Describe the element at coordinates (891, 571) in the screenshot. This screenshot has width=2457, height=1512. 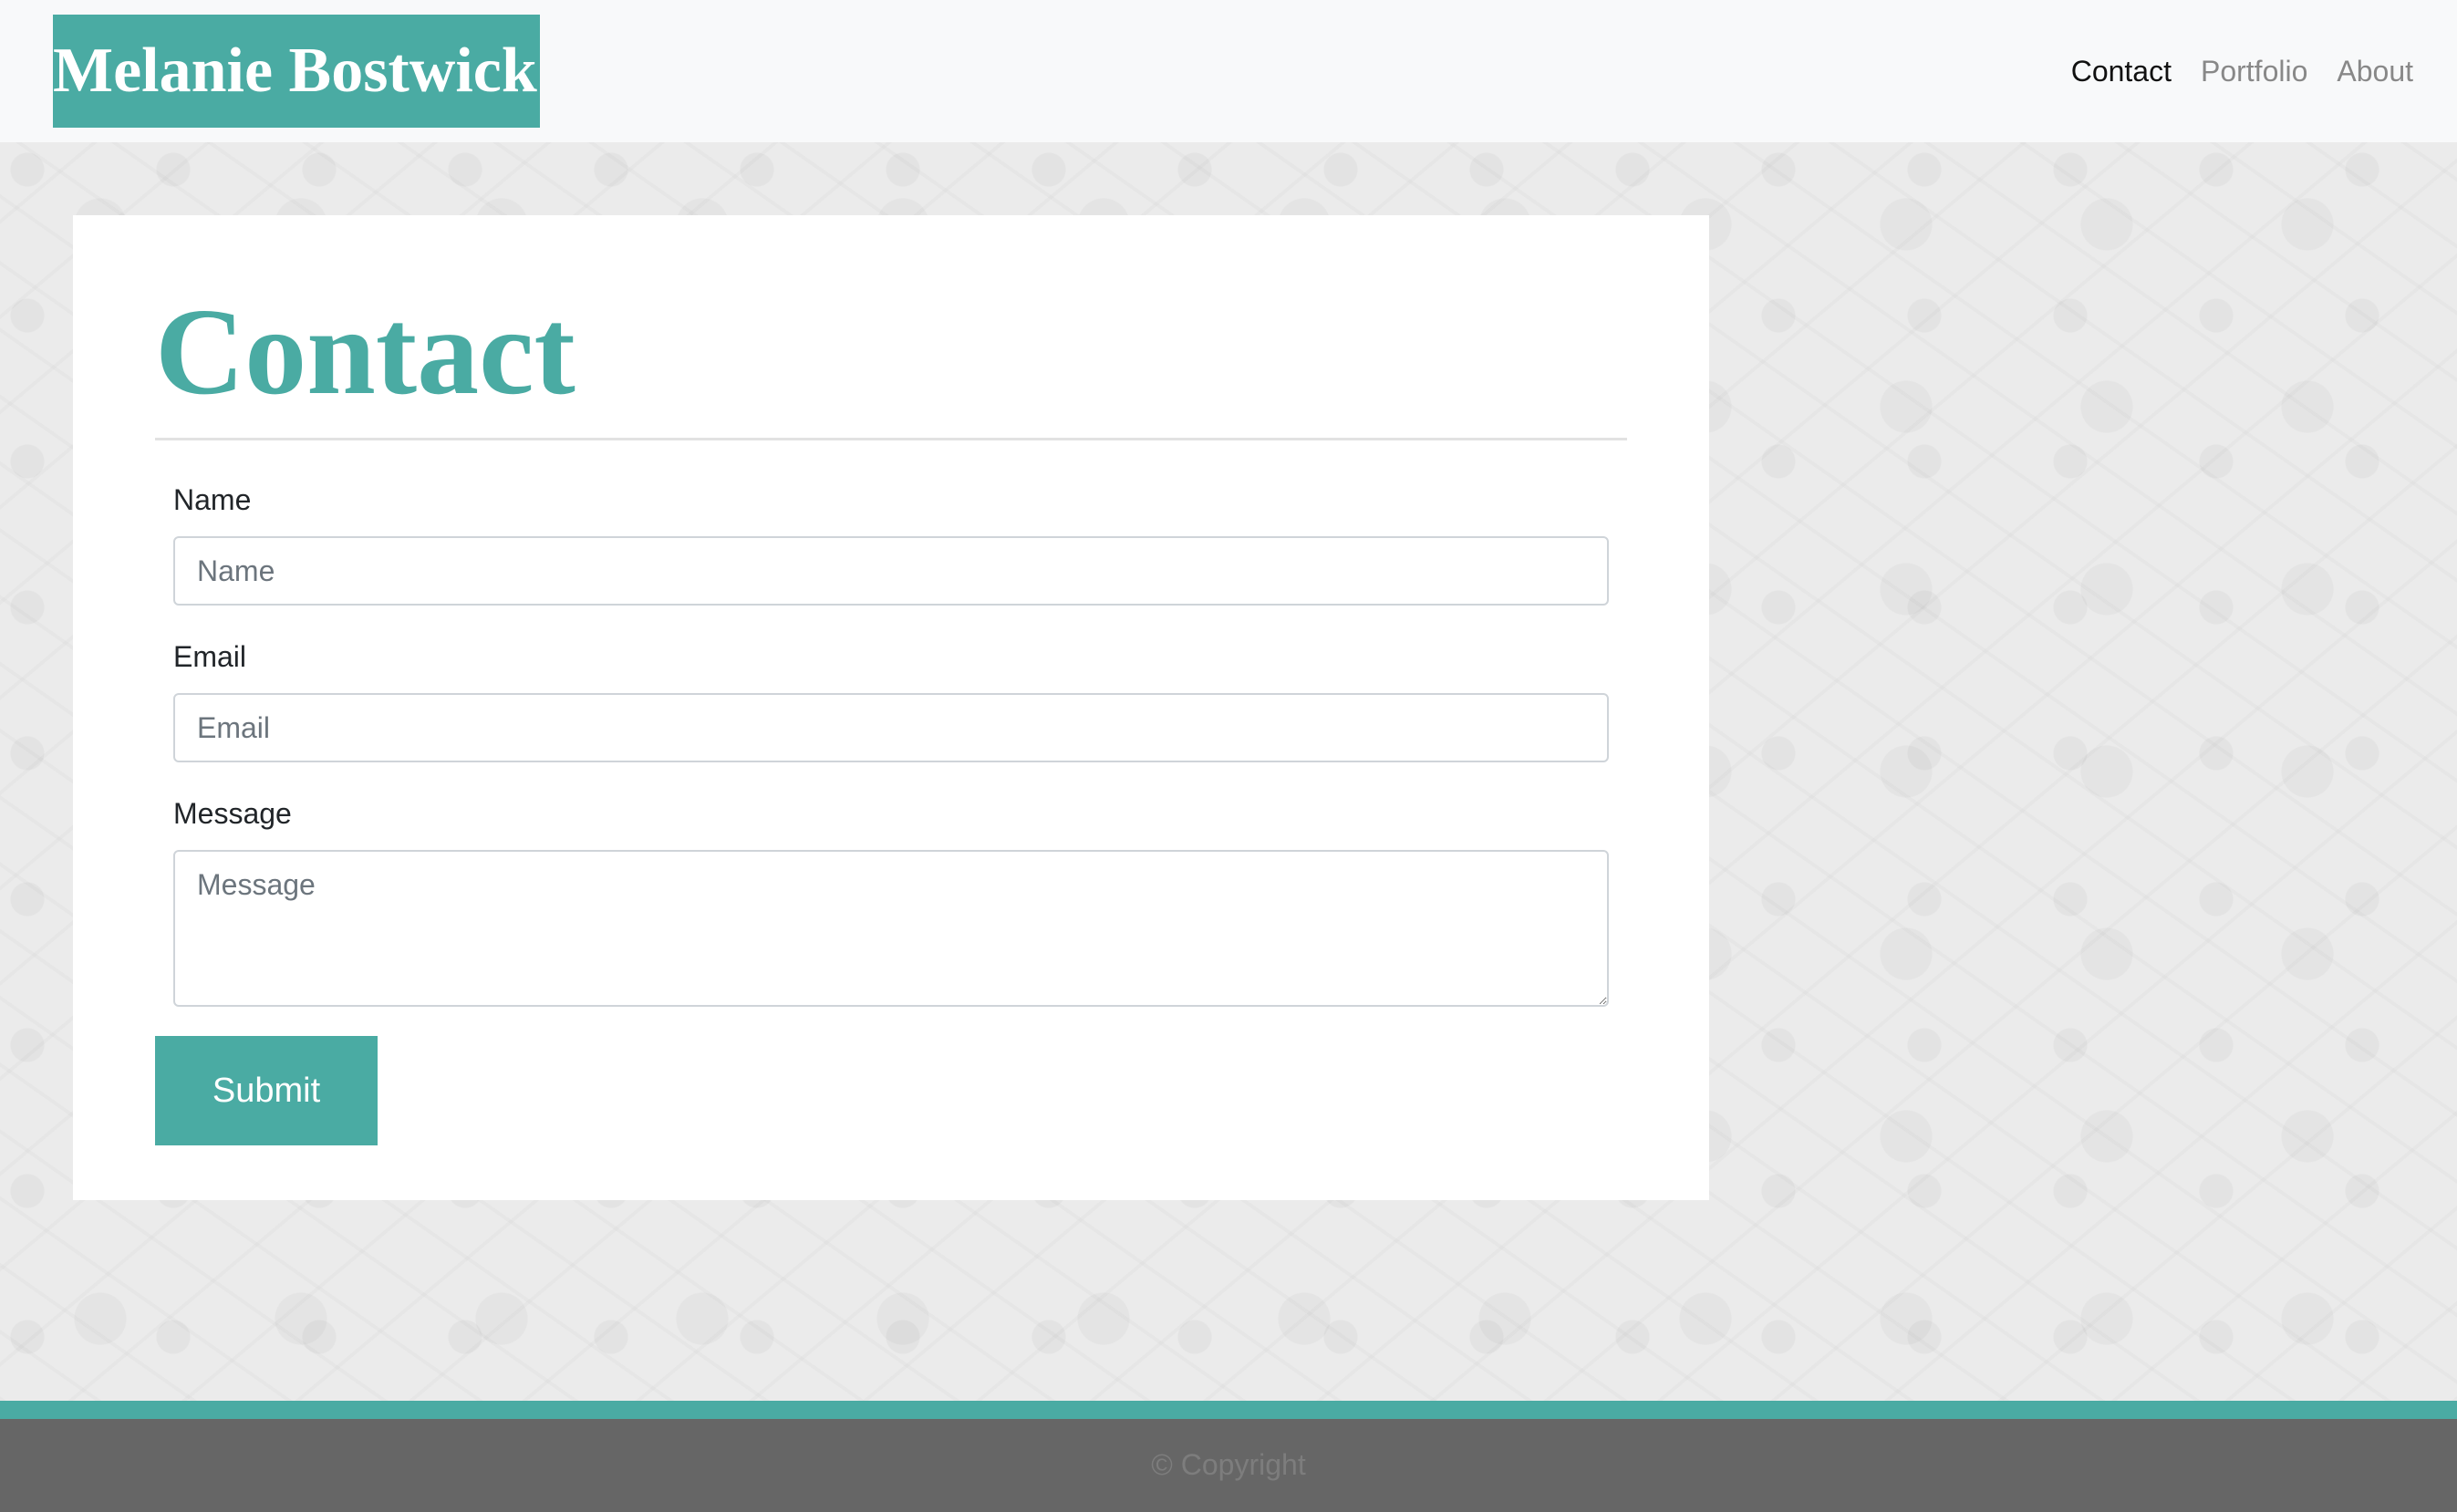
I see `name-input` at that location.